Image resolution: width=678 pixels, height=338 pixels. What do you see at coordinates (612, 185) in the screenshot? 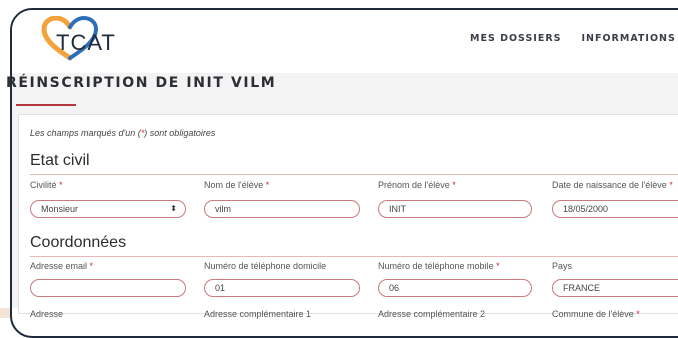
I see `naissance-label: Date de naissance de l'élève *` at bounding box center [612, 185].